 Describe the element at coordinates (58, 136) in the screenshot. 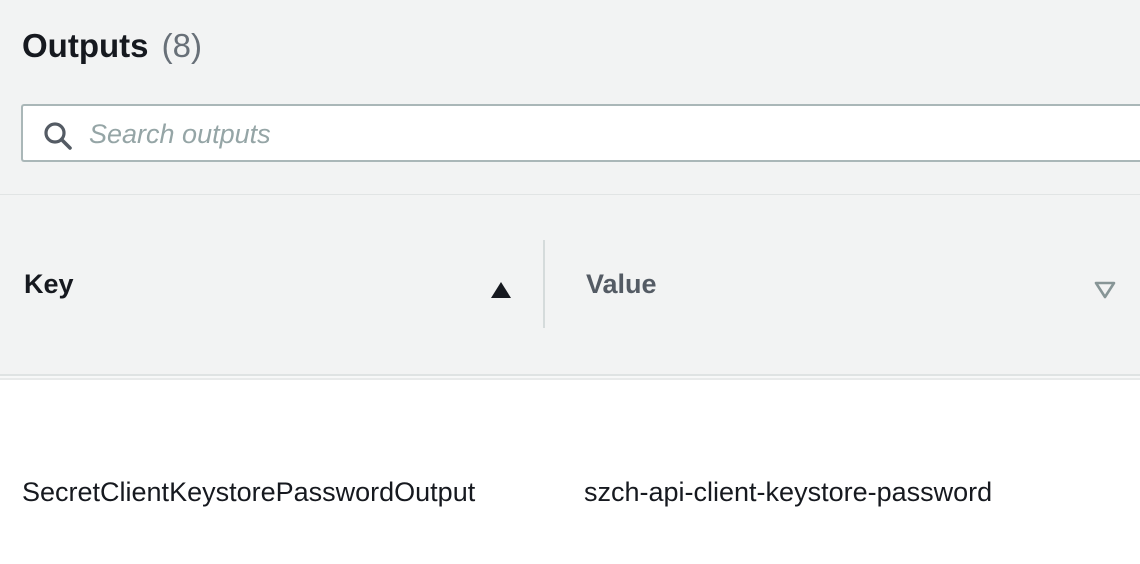

I see `search-icon` at that location.